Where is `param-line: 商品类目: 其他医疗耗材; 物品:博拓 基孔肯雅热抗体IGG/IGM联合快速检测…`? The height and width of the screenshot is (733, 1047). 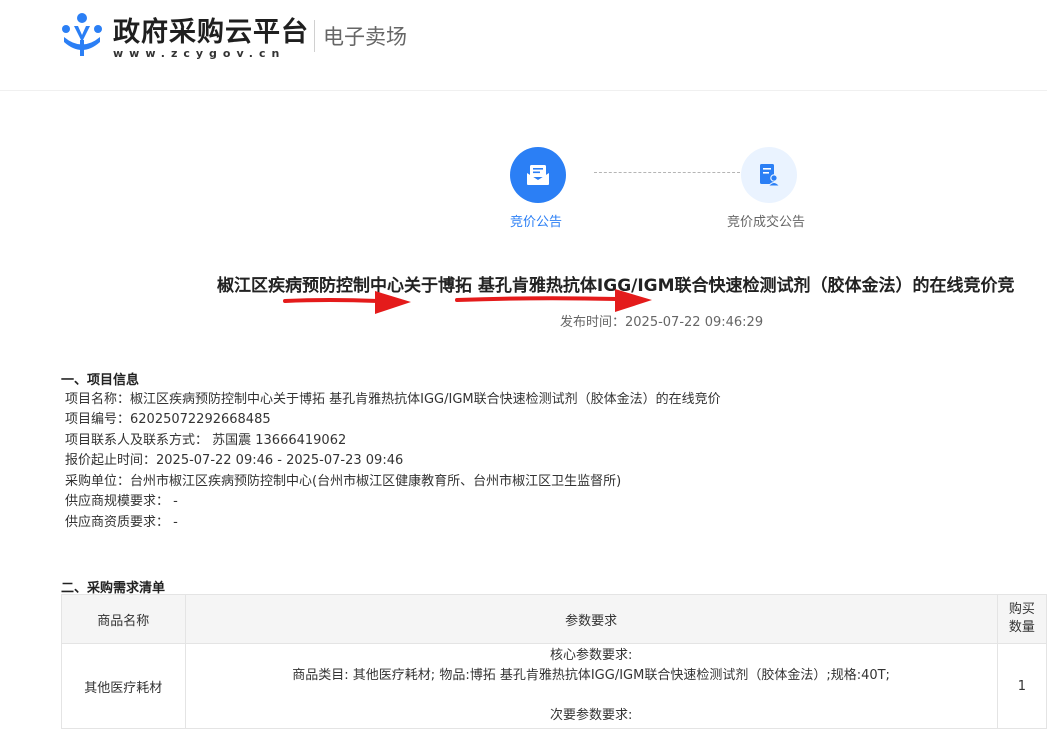 param-line: 商品类目: 其他医疗耗材; 物品:博拓 基孔肯雅热抗体IGG/IGM联合快速检测… is located at coordinates (591, 675).